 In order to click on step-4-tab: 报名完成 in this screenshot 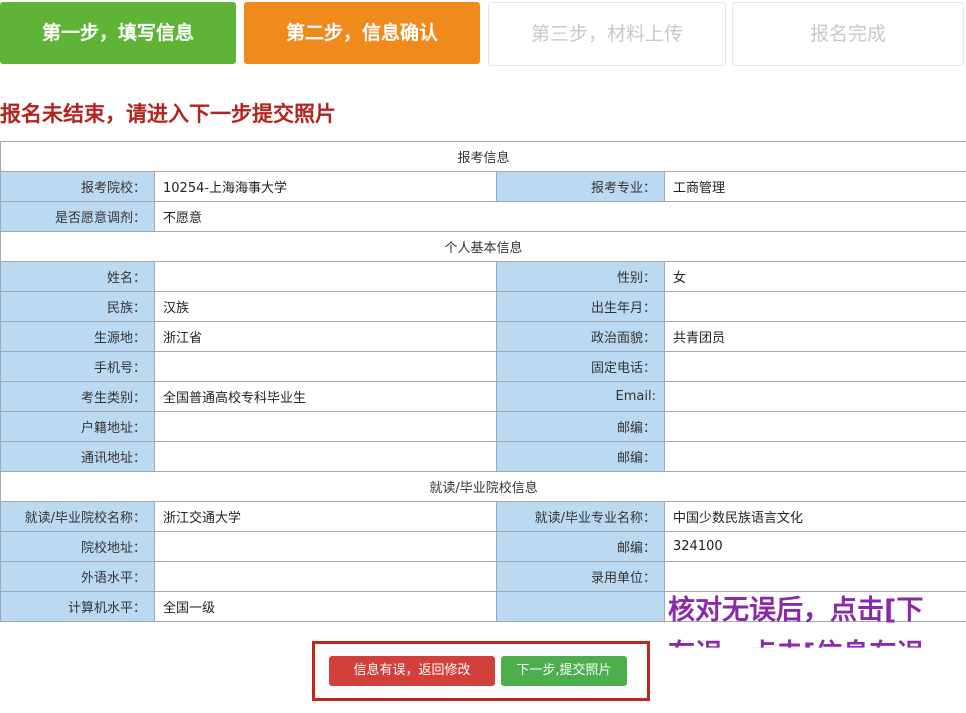, I will do `click(848, 34)`.